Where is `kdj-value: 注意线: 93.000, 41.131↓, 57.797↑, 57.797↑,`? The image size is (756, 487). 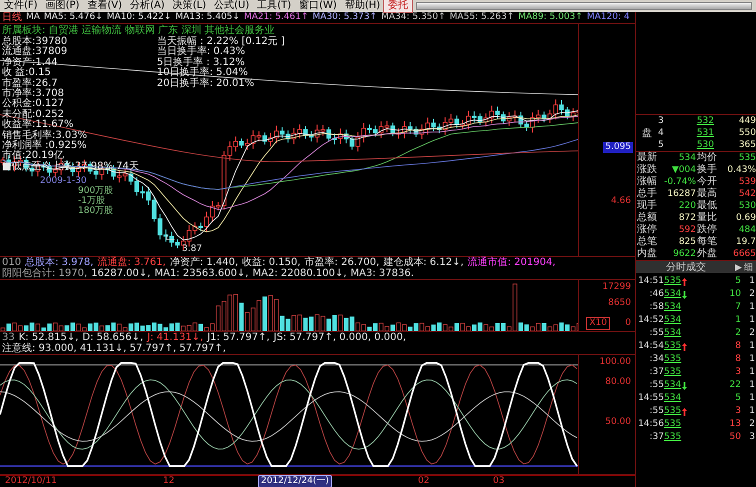
kdj-value: 注意线: 93.000, 41.131↓, 57.797↑, 57.797↑, is located at coordinates (114, 348).